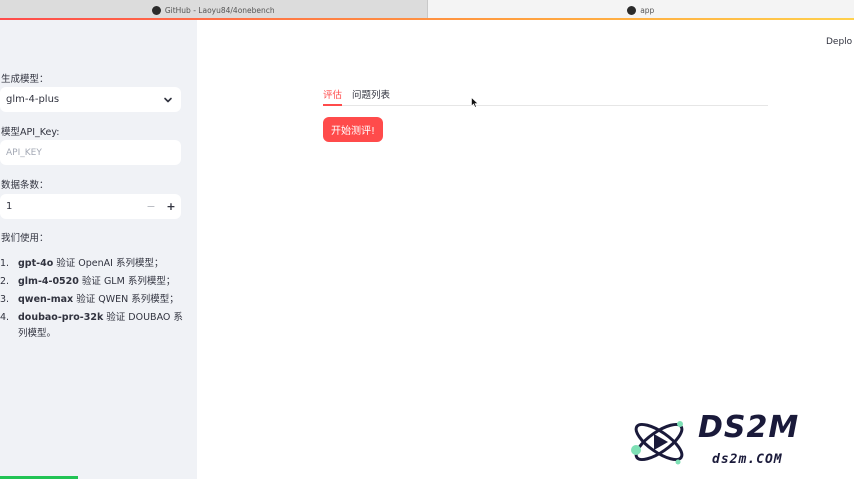 The image size is (854, 479). What do you see at coordinates (657, 443) in the screenshot?
I see `atom-logo-icon` at bounding box center [657, 443].